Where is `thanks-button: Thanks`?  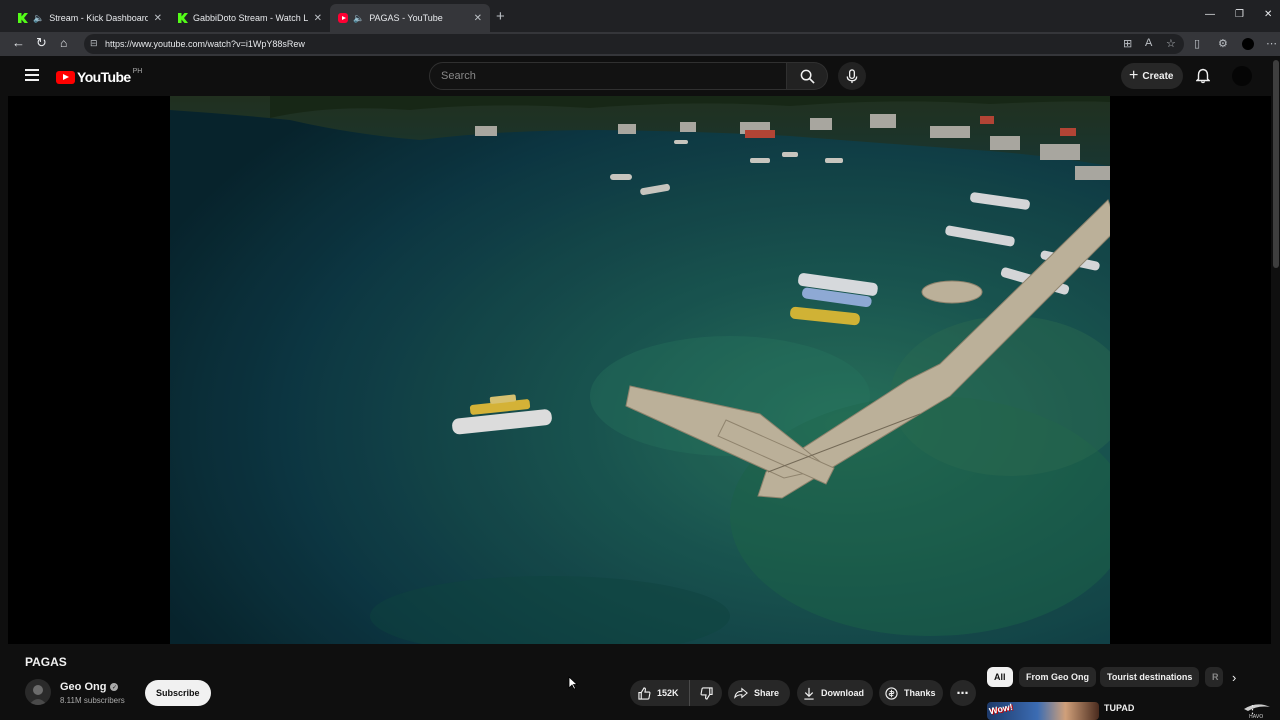
thanks-button: Thanks is located at coordinates (911, 693).